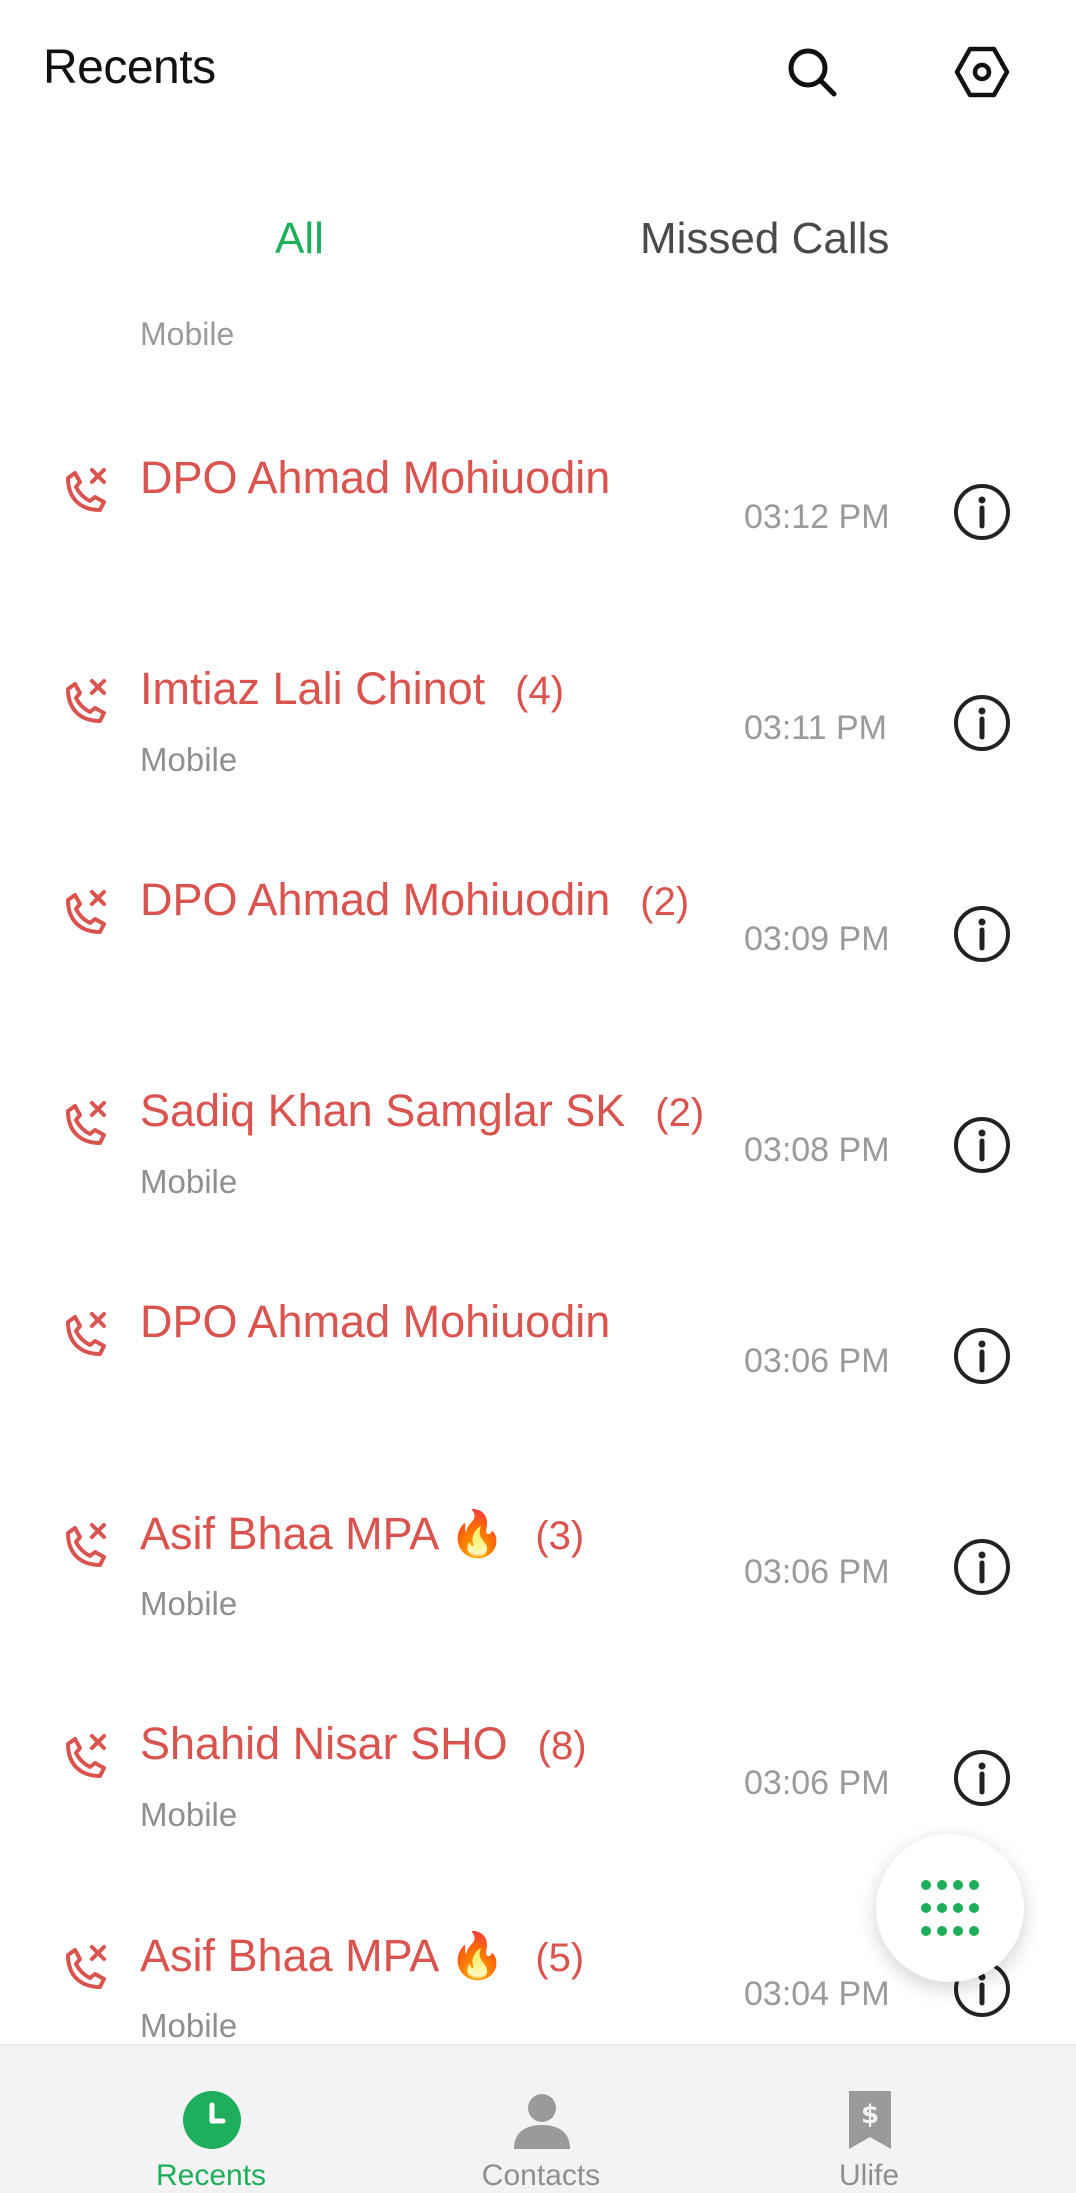 The height and width of the screenshot is (2193, 1076). I want to click on call-row: Asif Bhaa MPA 🔥 (3) Mobile 03:06 PM, so click(538, 1560).